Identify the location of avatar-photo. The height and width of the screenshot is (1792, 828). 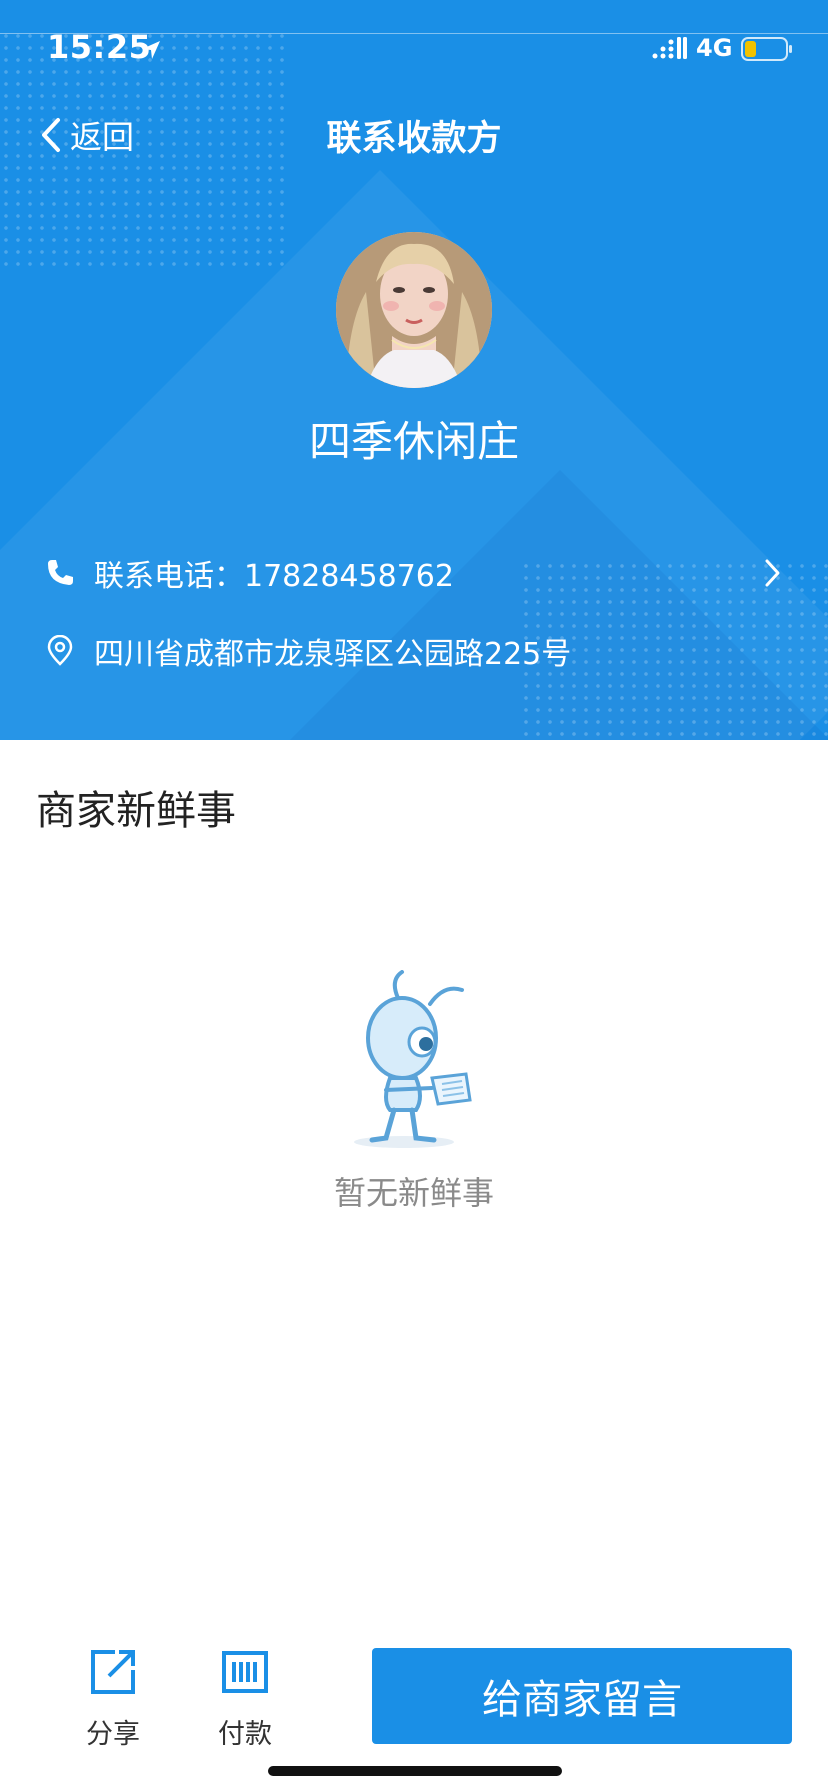
(414, 310).